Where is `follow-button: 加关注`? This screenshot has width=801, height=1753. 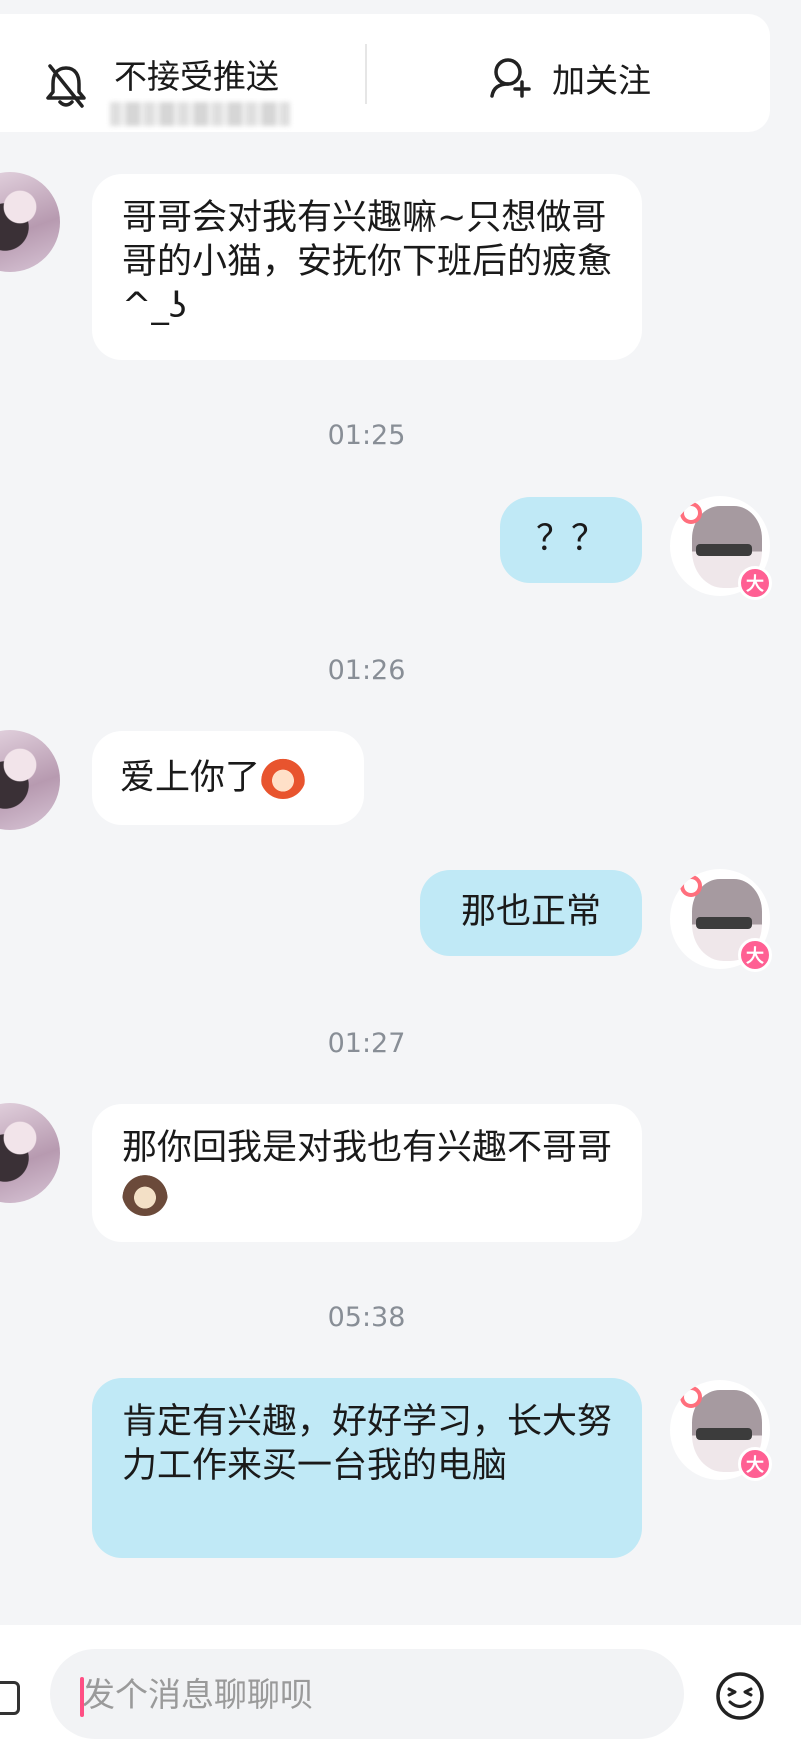 follow-button: 加关注 is located at coordinates (578, 75).